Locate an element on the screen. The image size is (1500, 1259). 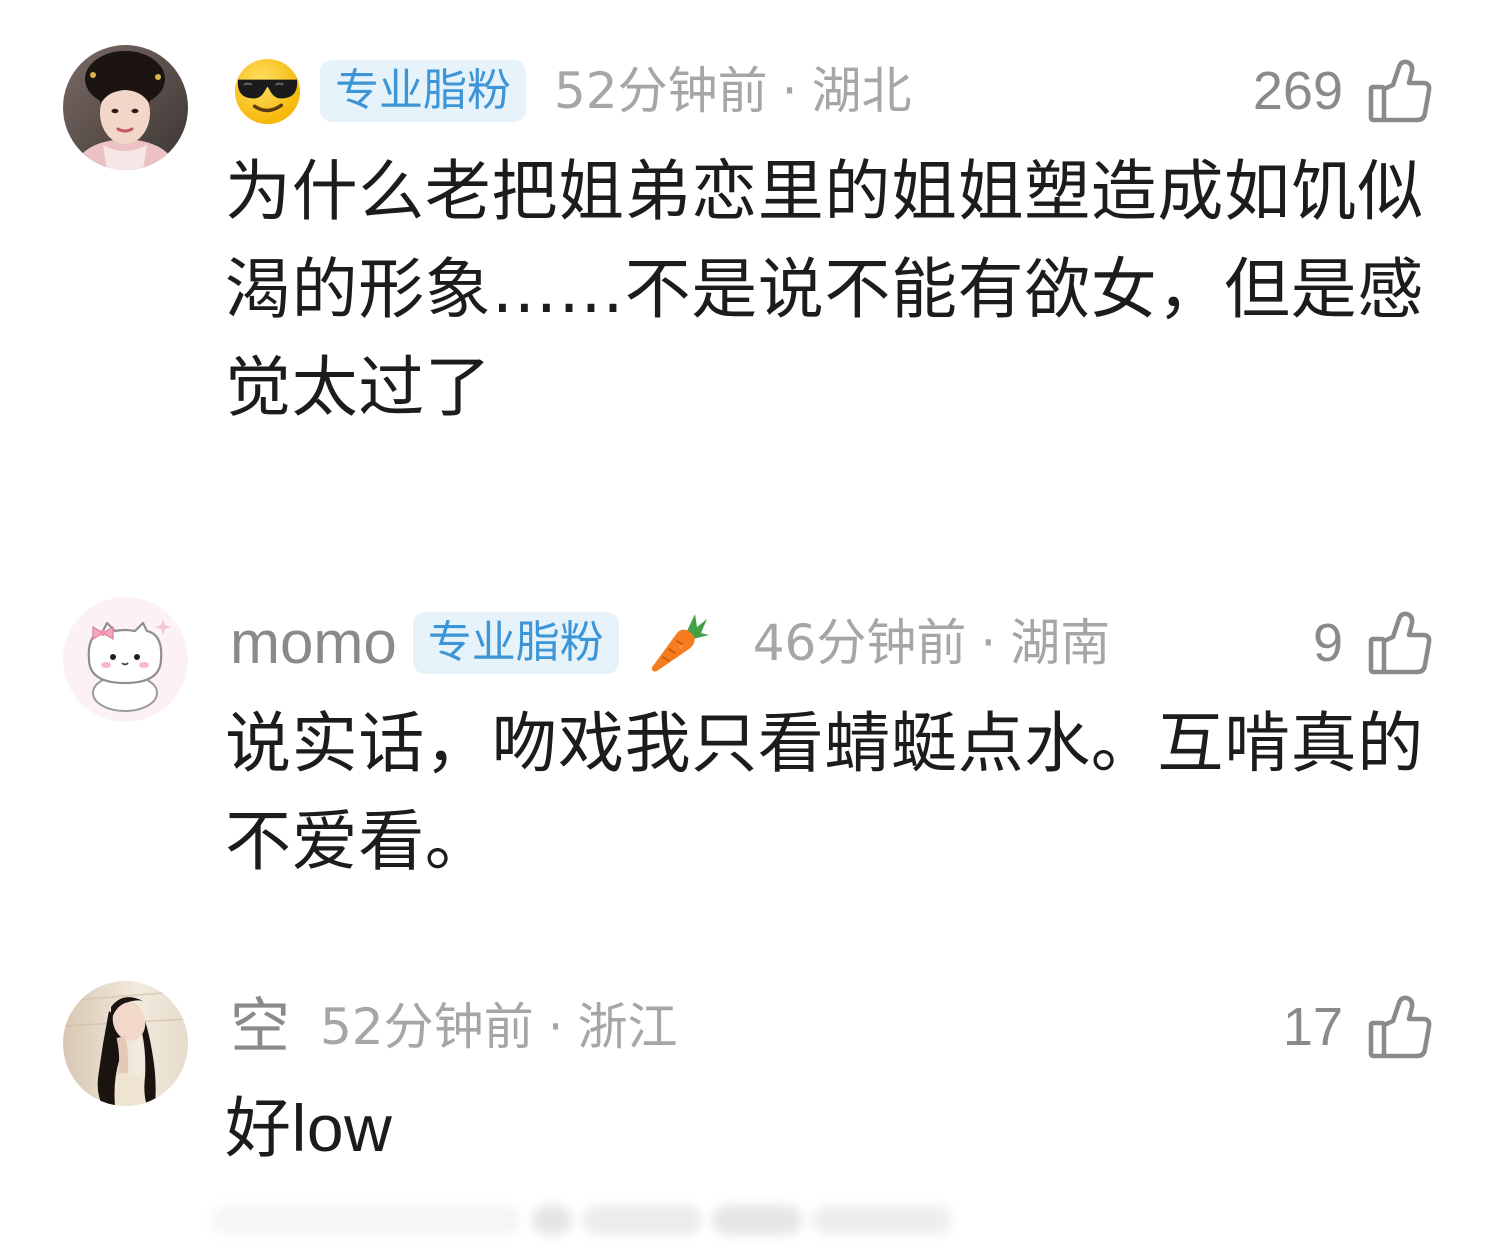
comment-header: momo 专业脂粉 46分钟前 · 湖南 9 is located at coordinates (829, 646).